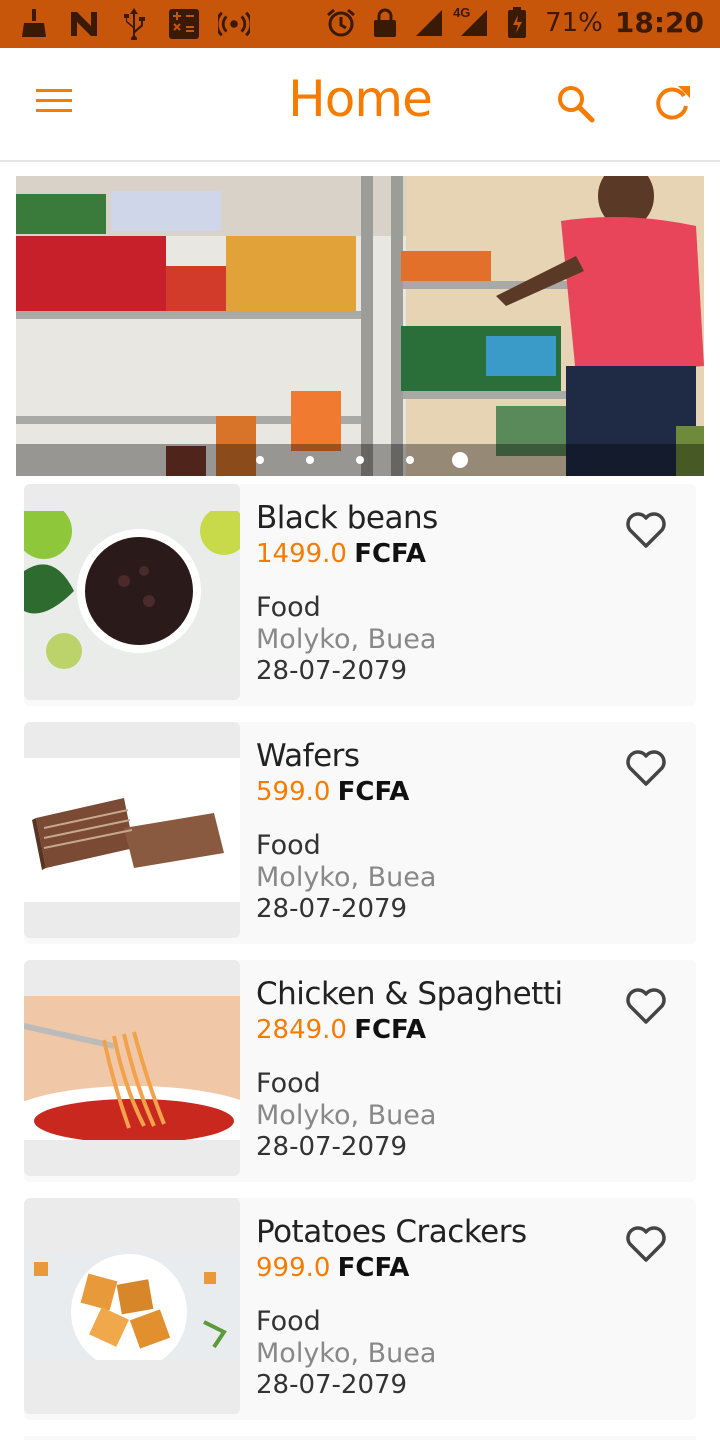  What do you see at coordinates (429, 23) in the screenshot?
I see `signal-icon` at bounding box center [429, 23].